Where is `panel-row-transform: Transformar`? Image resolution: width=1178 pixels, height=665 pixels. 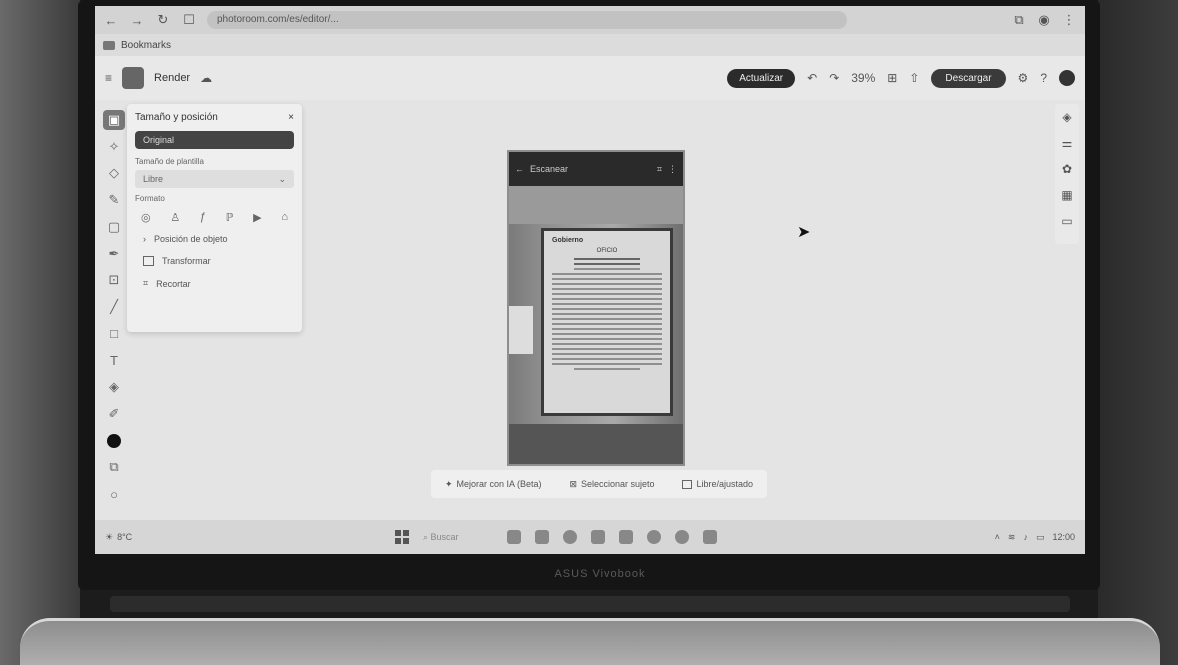
panel-row-transform: Transformar is located at coordinates (214, 261).